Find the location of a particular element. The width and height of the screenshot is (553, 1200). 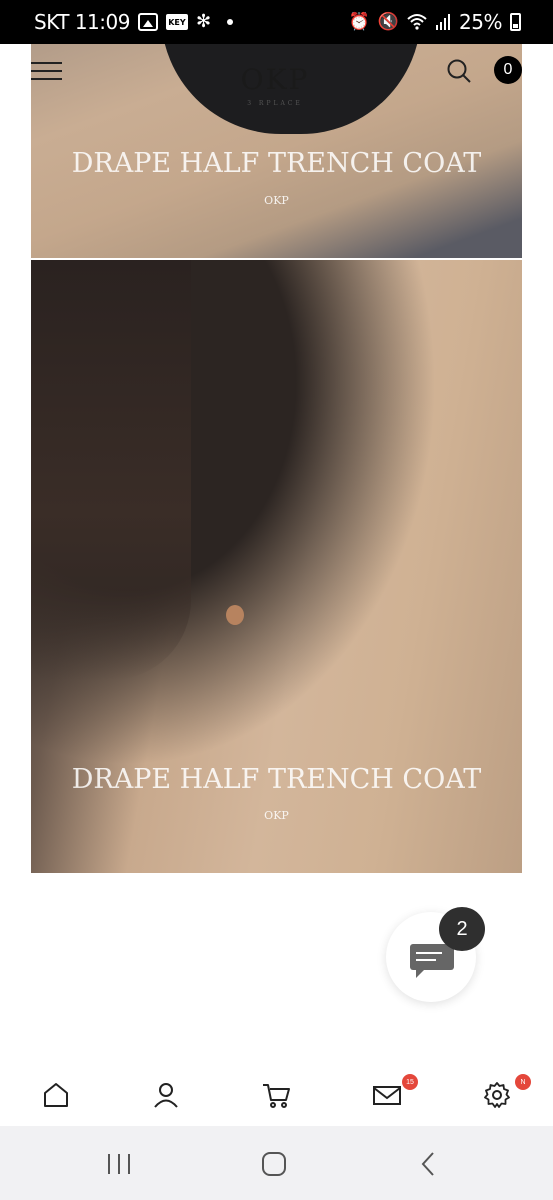

bottom-nav: 15 N is located at coordinates (276, 1096).